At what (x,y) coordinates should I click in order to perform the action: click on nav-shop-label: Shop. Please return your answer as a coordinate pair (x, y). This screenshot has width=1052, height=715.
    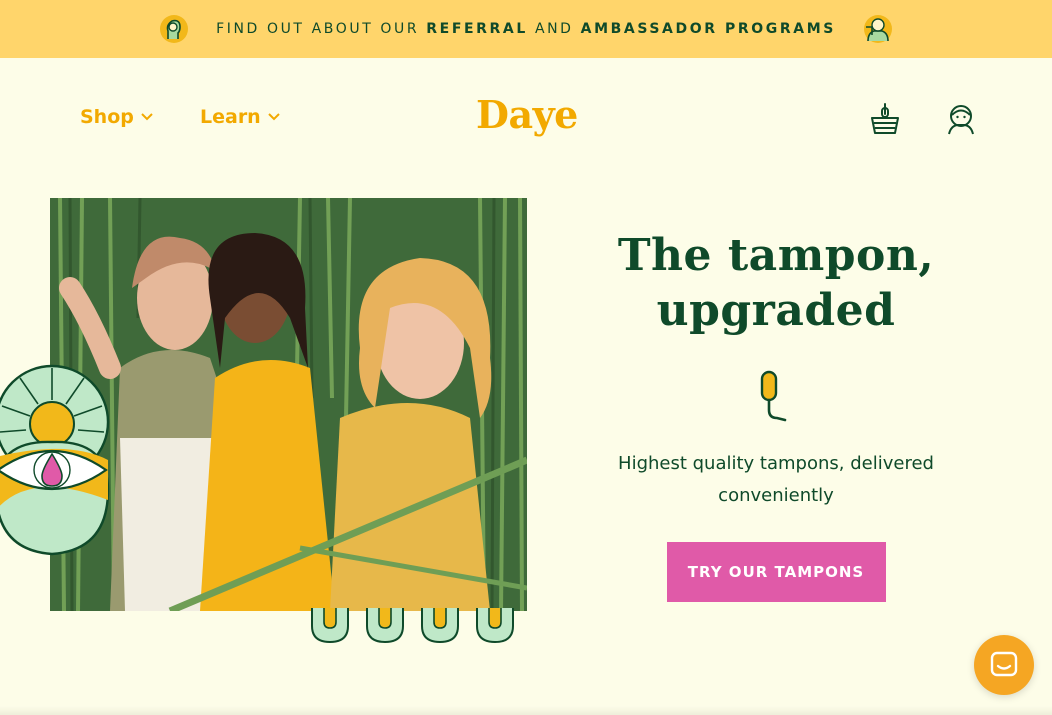
    Looking at the image, I should click on (107, 117).